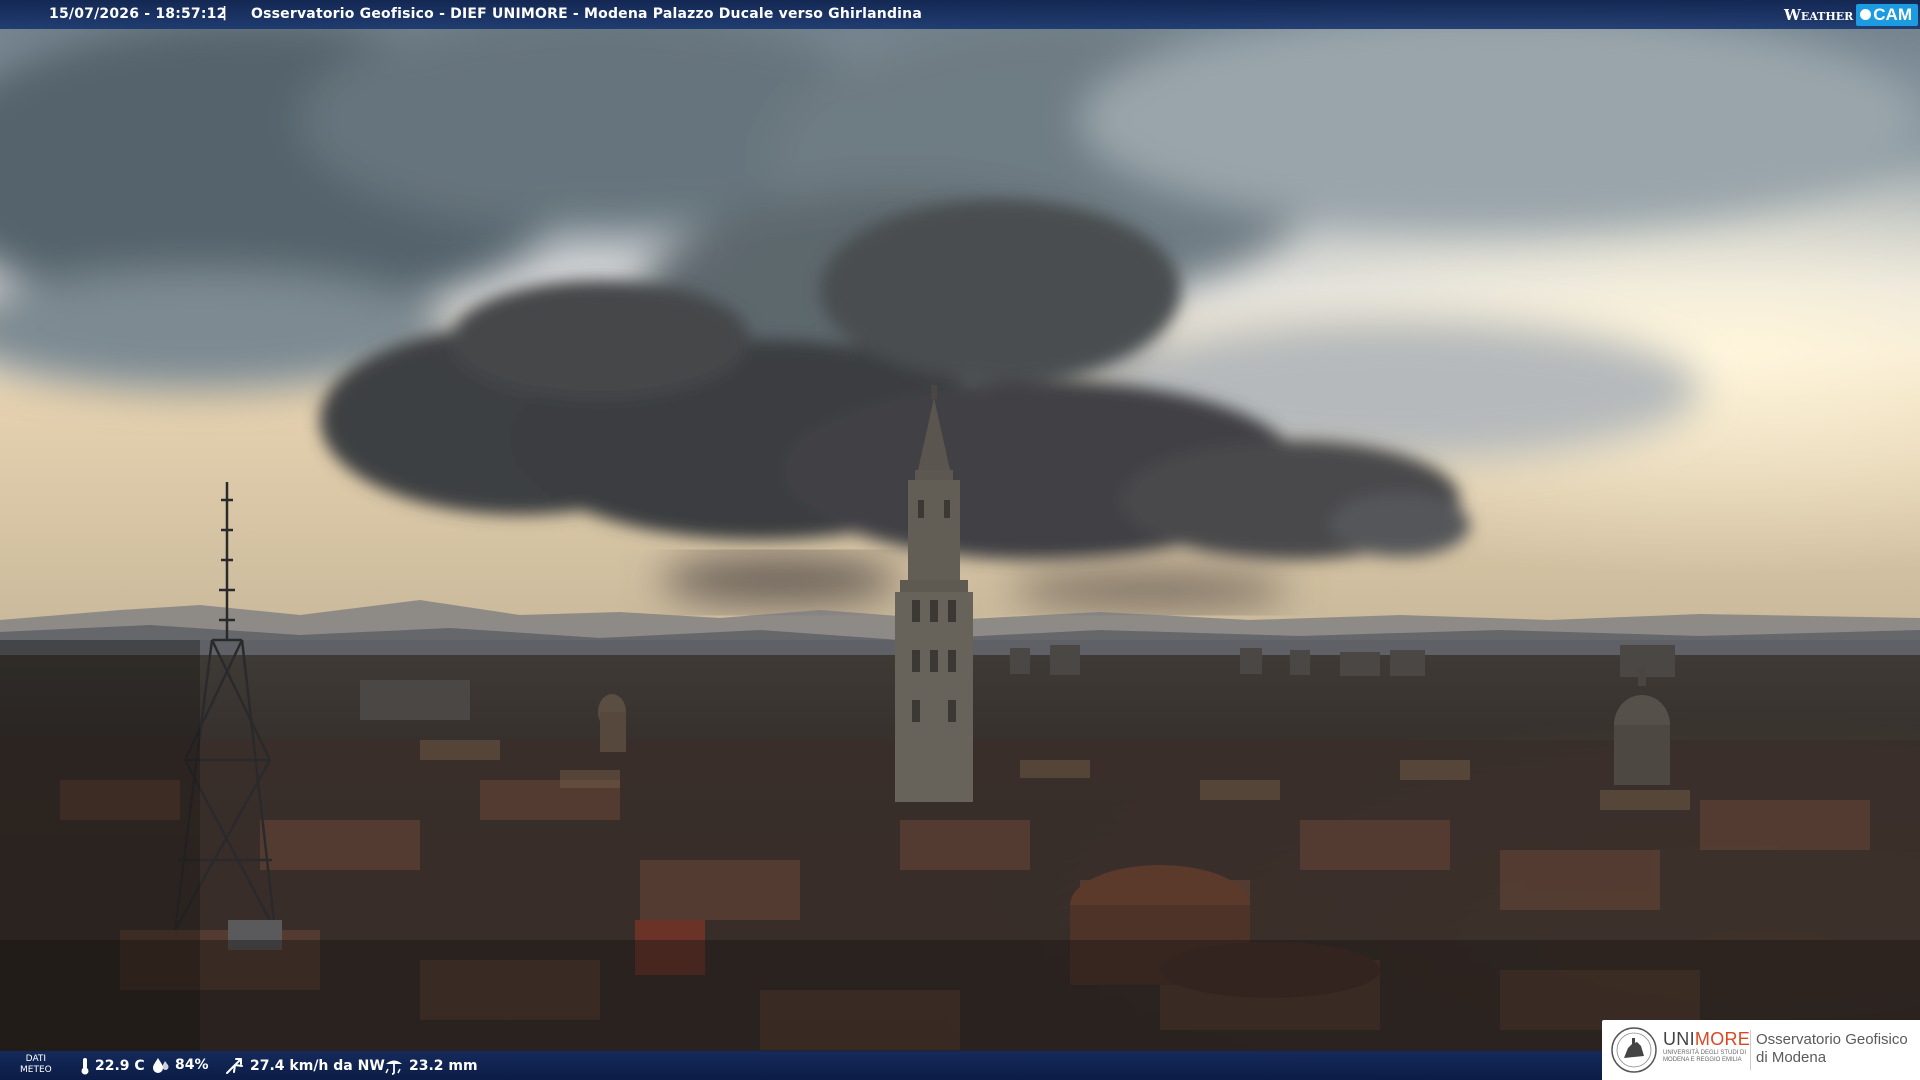 The width and height of the screenshot is (1920, 1080). Describe the element at coordinates (120, 1066) in the screenshot. I see `temperature-value: 22.9 C` at that location.